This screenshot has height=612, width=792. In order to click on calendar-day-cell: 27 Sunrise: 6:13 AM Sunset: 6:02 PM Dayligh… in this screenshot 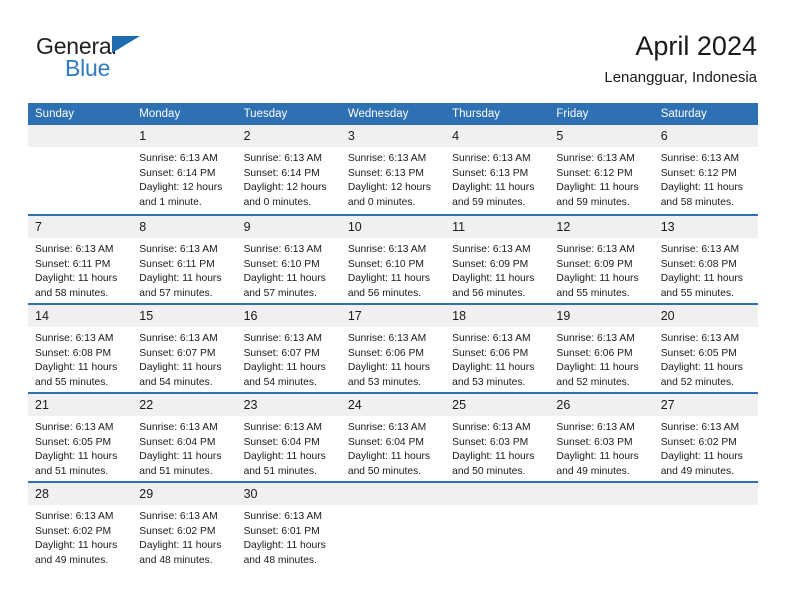, I will do `click(705, 437)`.